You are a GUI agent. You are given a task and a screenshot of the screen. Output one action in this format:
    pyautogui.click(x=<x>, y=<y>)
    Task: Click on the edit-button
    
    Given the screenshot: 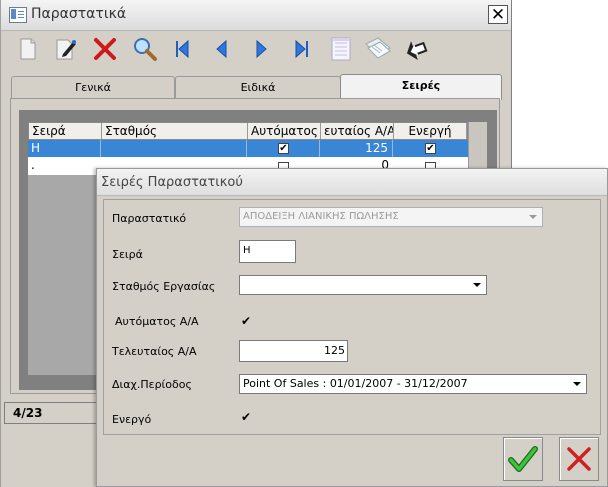 What is the action you would take?
    pyautogui.click(x=66, y=49)
    